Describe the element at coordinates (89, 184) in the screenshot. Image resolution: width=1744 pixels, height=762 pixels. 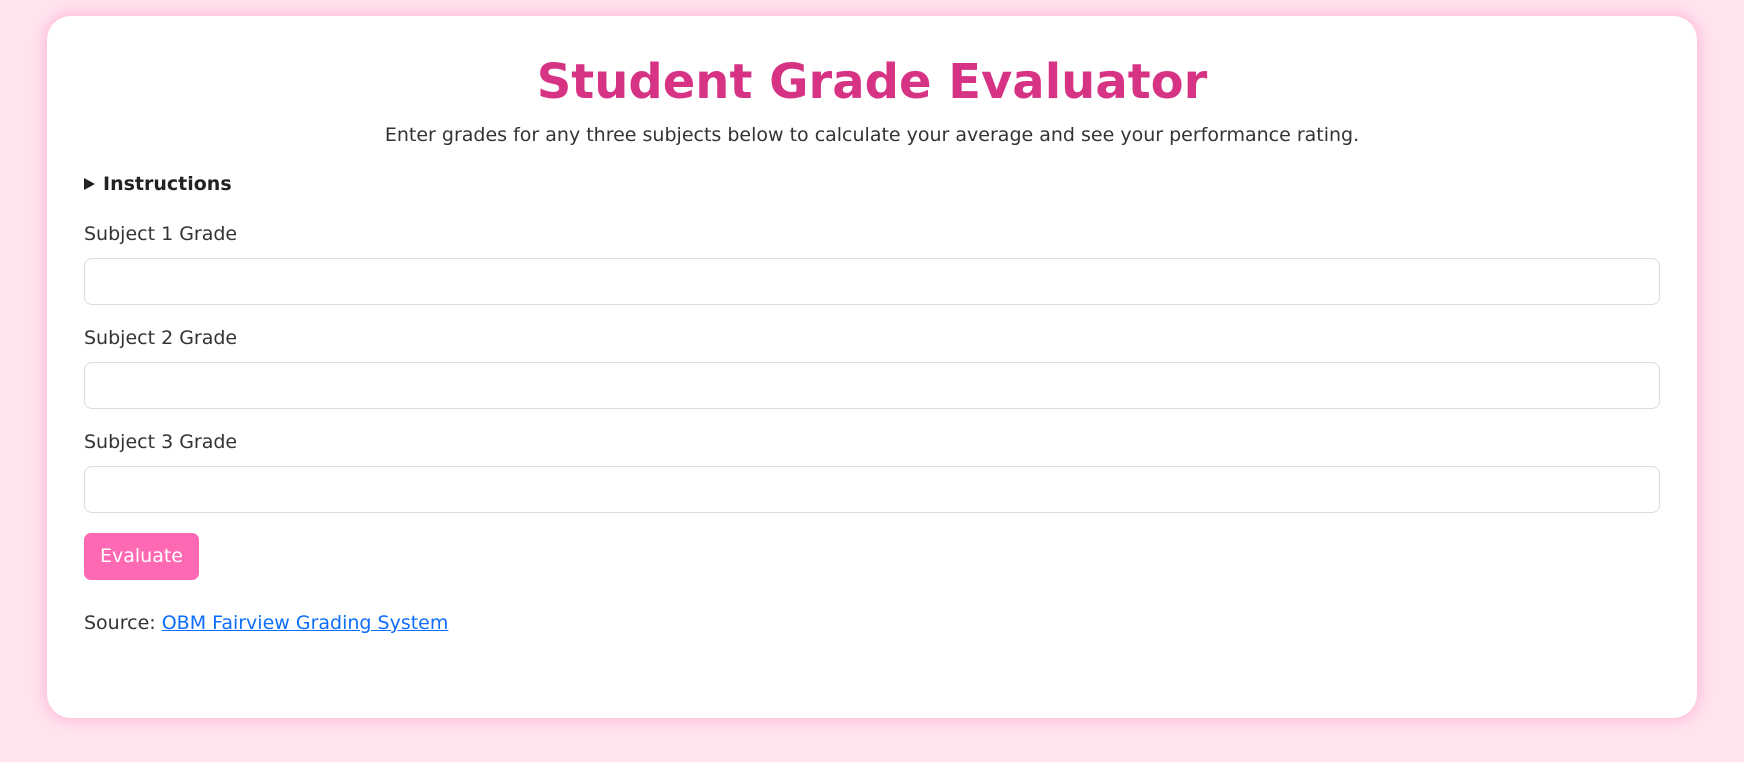
I see `disclosure-triangle-icon` at that location.